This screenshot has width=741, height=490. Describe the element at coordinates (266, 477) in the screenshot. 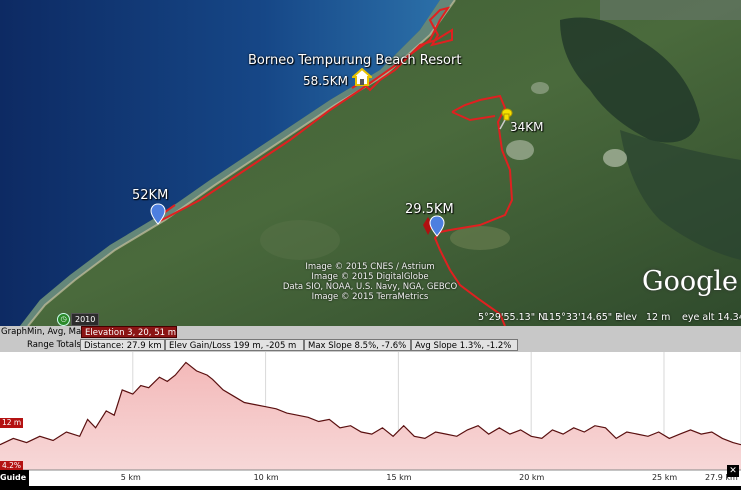

I see `x-tick-label: 10 km` at that location.